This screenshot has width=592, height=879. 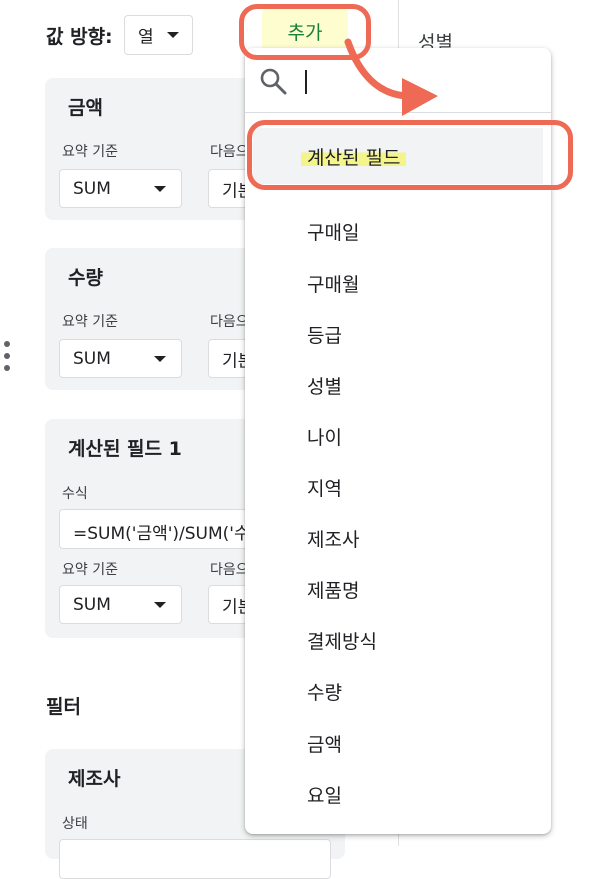 What do you see at coordinates (79, 37) in the screenshot?
I see `values-direction-label: 값 방향:` at bounding box center [79, 37].